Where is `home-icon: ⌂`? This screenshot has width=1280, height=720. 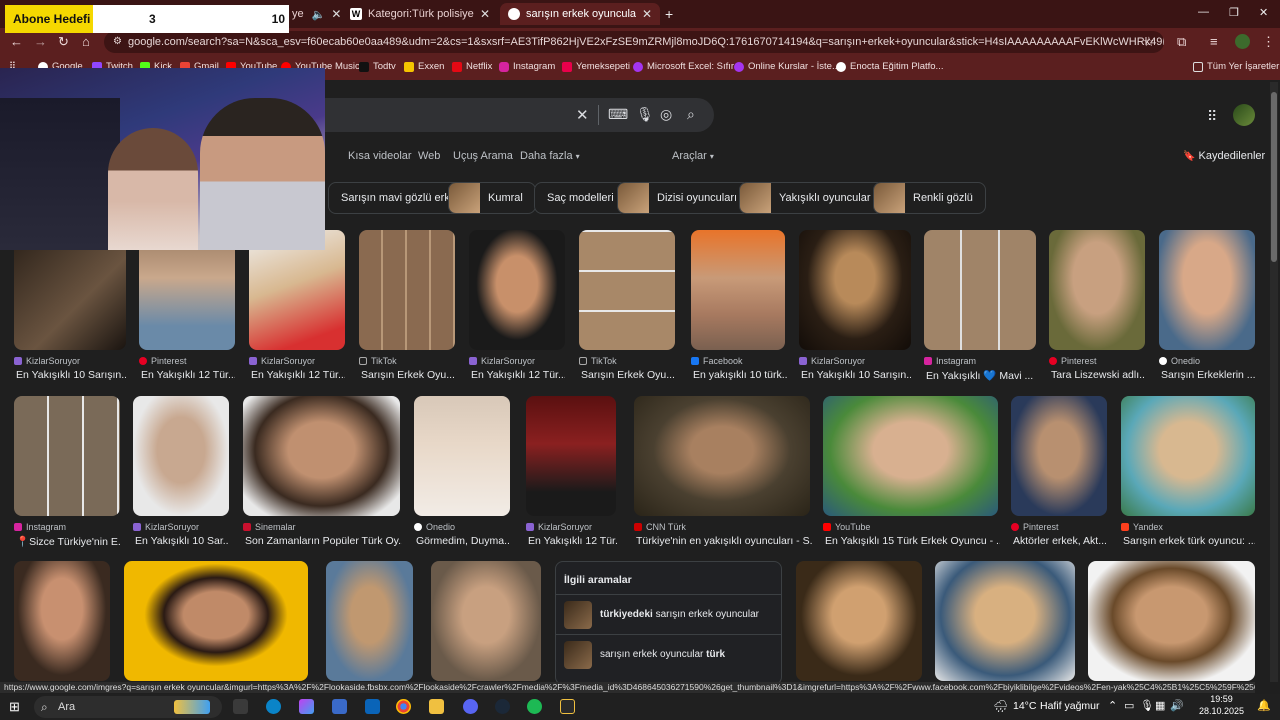 home-icon: ⌂ is located at coordinates (86, 41).